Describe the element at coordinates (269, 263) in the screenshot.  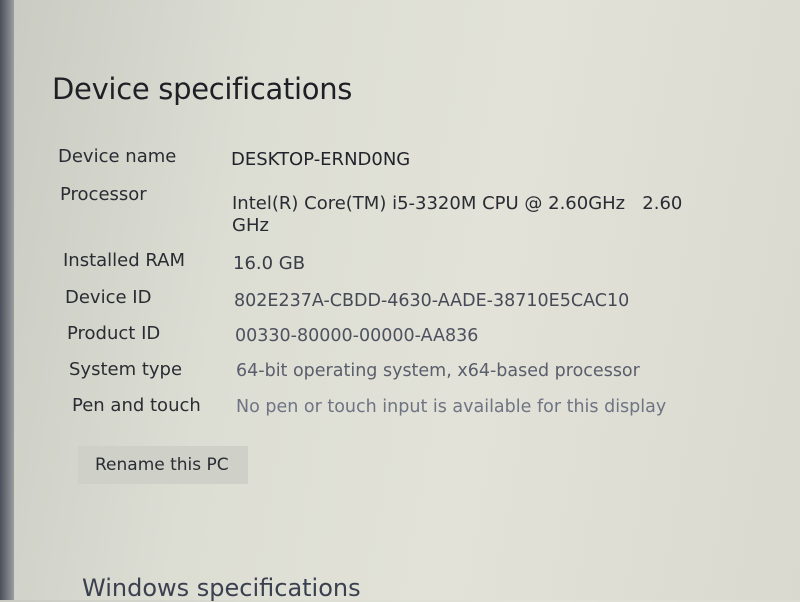
I see `value-installed-ram: 16.0 GB` at that location.